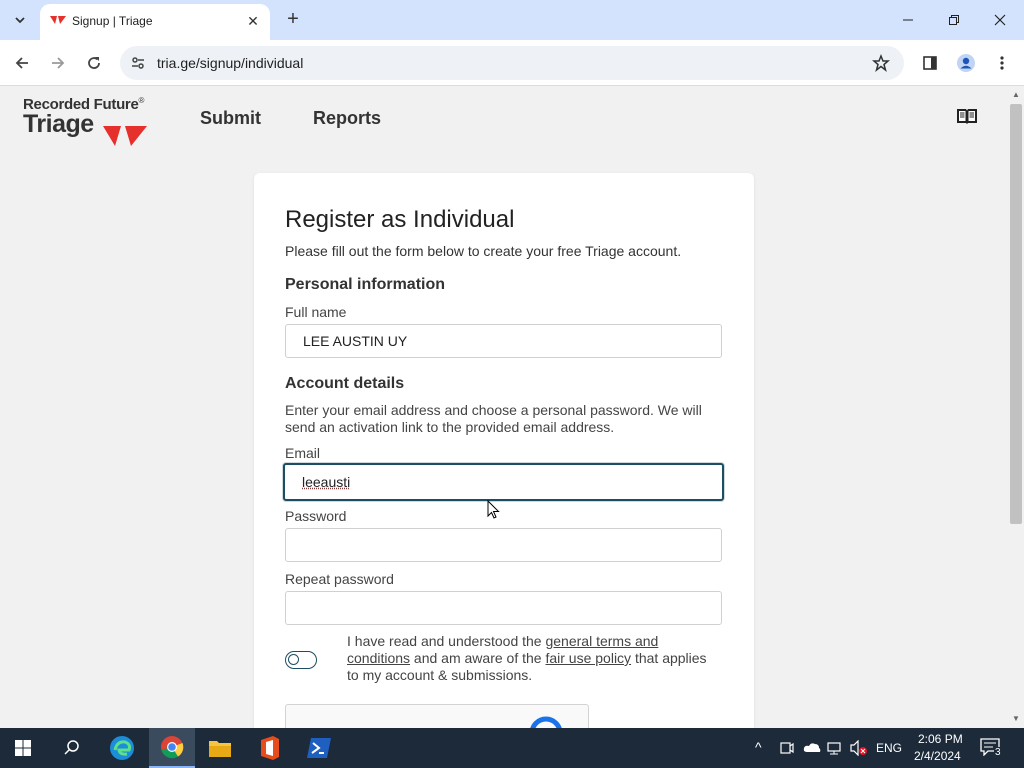 Image resolution: width=1024 pixels, height=768 pixels. What do you see at coordinates (503, 545) in the screenshot?
I see `password-field` at bounding box center [503, 545].